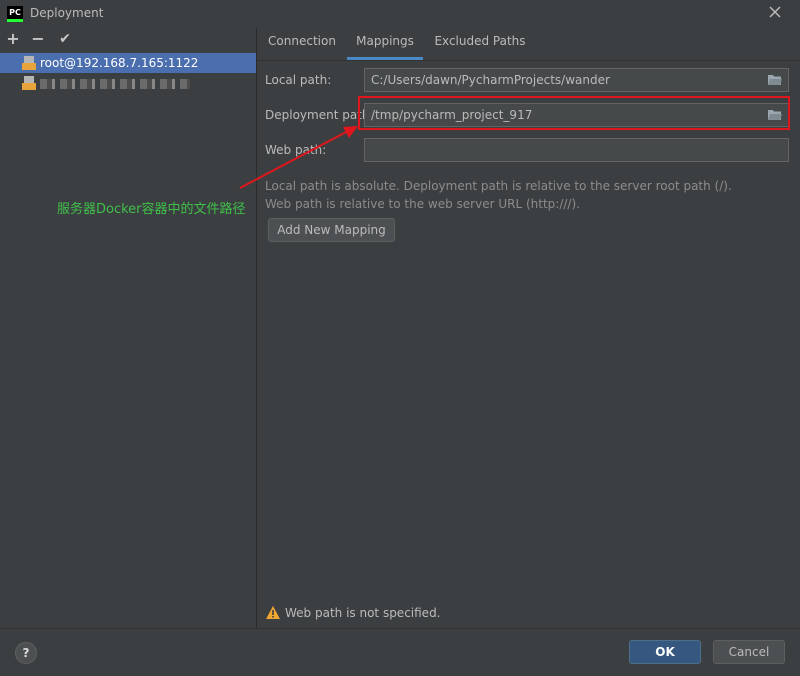 The width and height of the screenshot is (800, 676). I want to click on server-item-obscured, so click(128, 83).